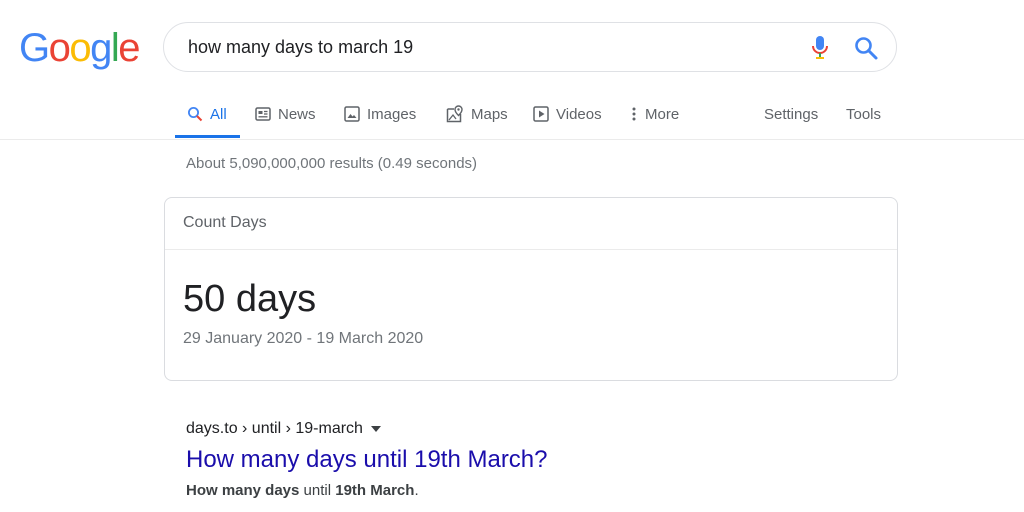 This screenshot has height=512, width=1024. I want to click on search-box: how many days to march 19, so click(530, 47).